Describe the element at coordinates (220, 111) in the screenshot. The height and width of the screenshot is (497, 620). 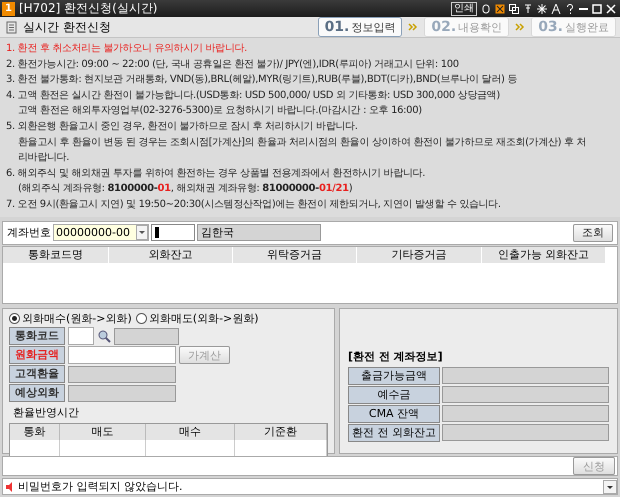
I see `notice-text: 고액 환전은 해외투자영업부(02-3276-5300)로 요청하시기 바랍니다.(마감시간 : 오후 16:00)` at that location.